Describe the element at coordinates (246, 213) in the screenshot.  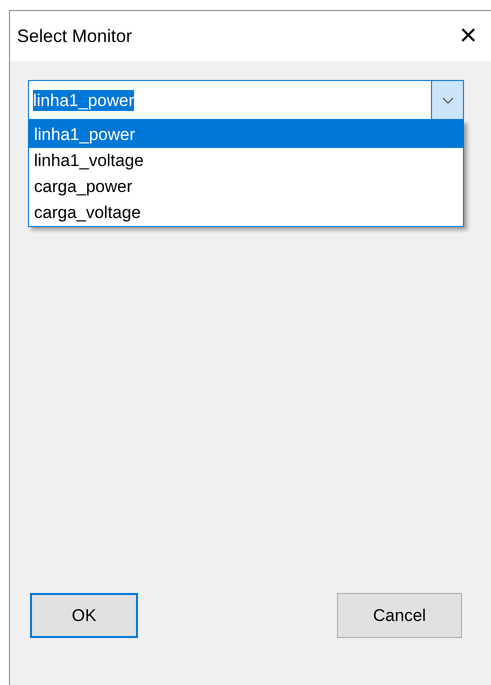
I see `dropdown-option: carga_voltage` at that location.